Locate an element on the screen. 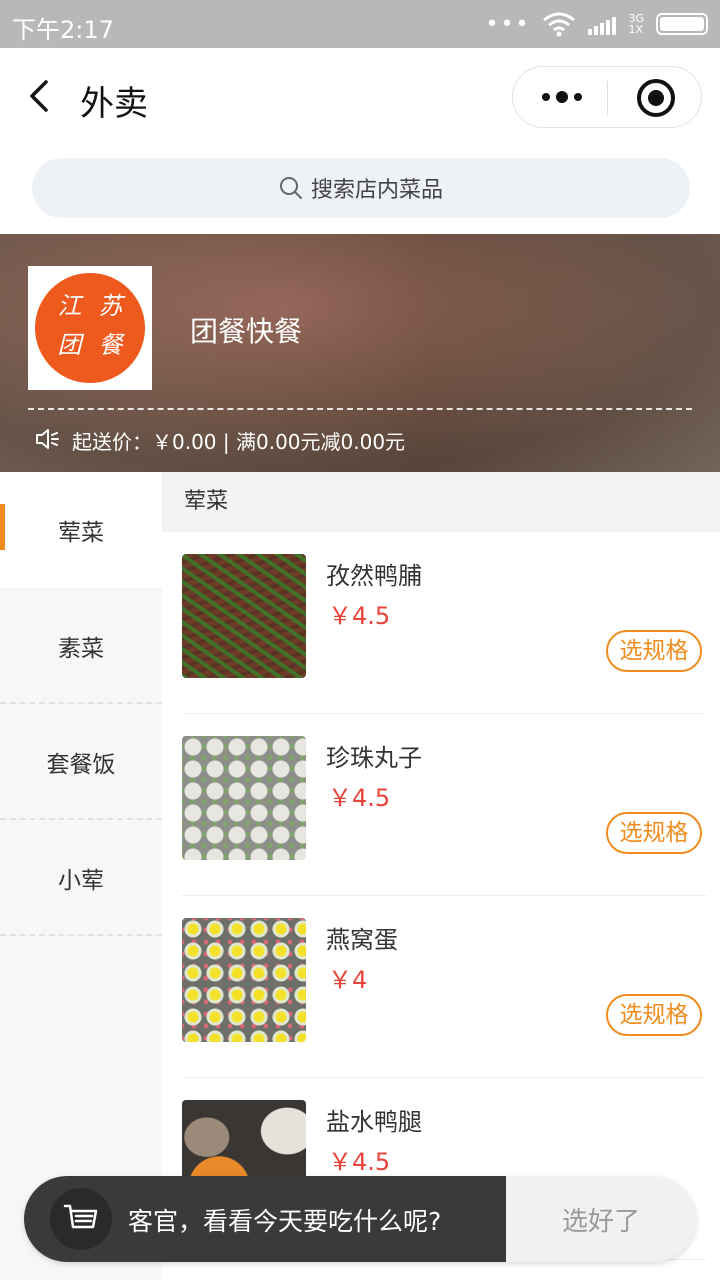  dish-item: 珍珠丸子 ￥4.5 选规格 is located at coordinates (441, 805).